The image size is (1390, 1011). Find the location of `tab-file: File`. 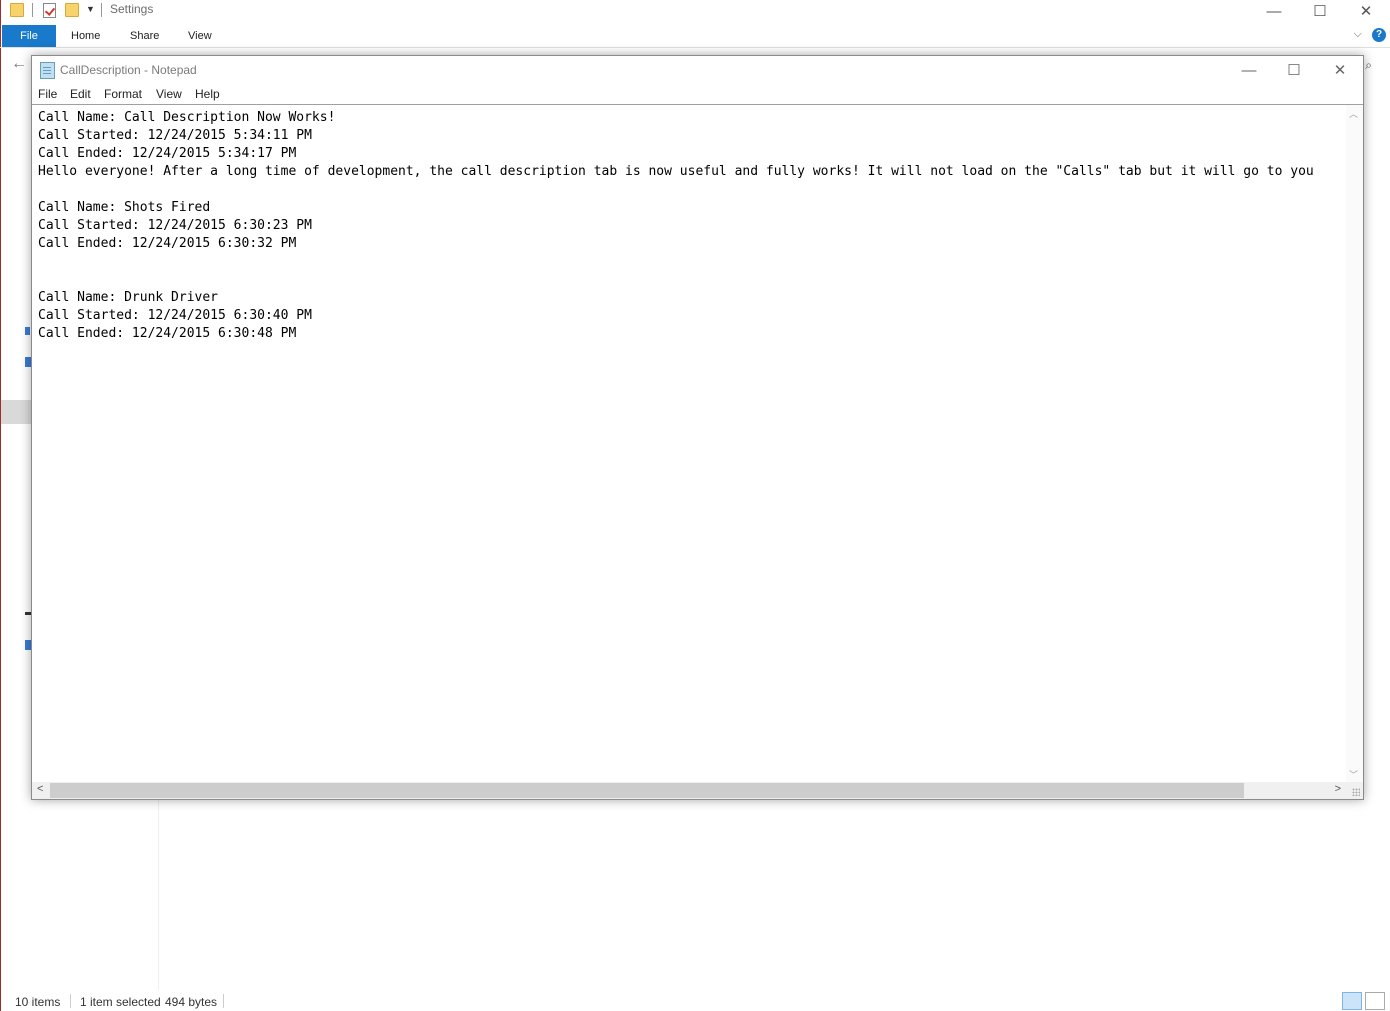

tab-file: File is located at coordinates (29, 36).